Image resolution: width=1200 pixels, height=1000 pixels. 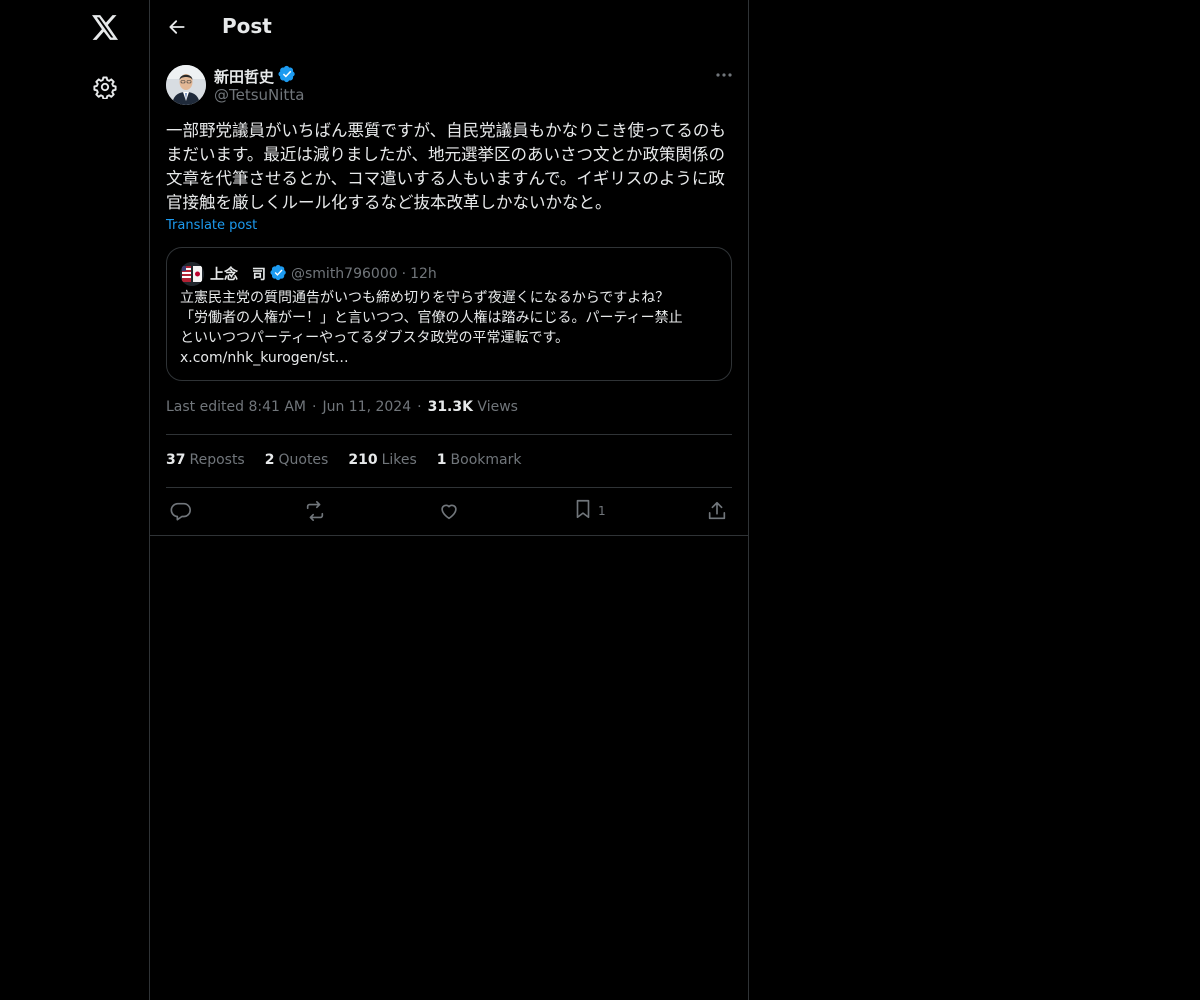 I want to click on translate-post-link: Translate post, so click(x=211, y=225).